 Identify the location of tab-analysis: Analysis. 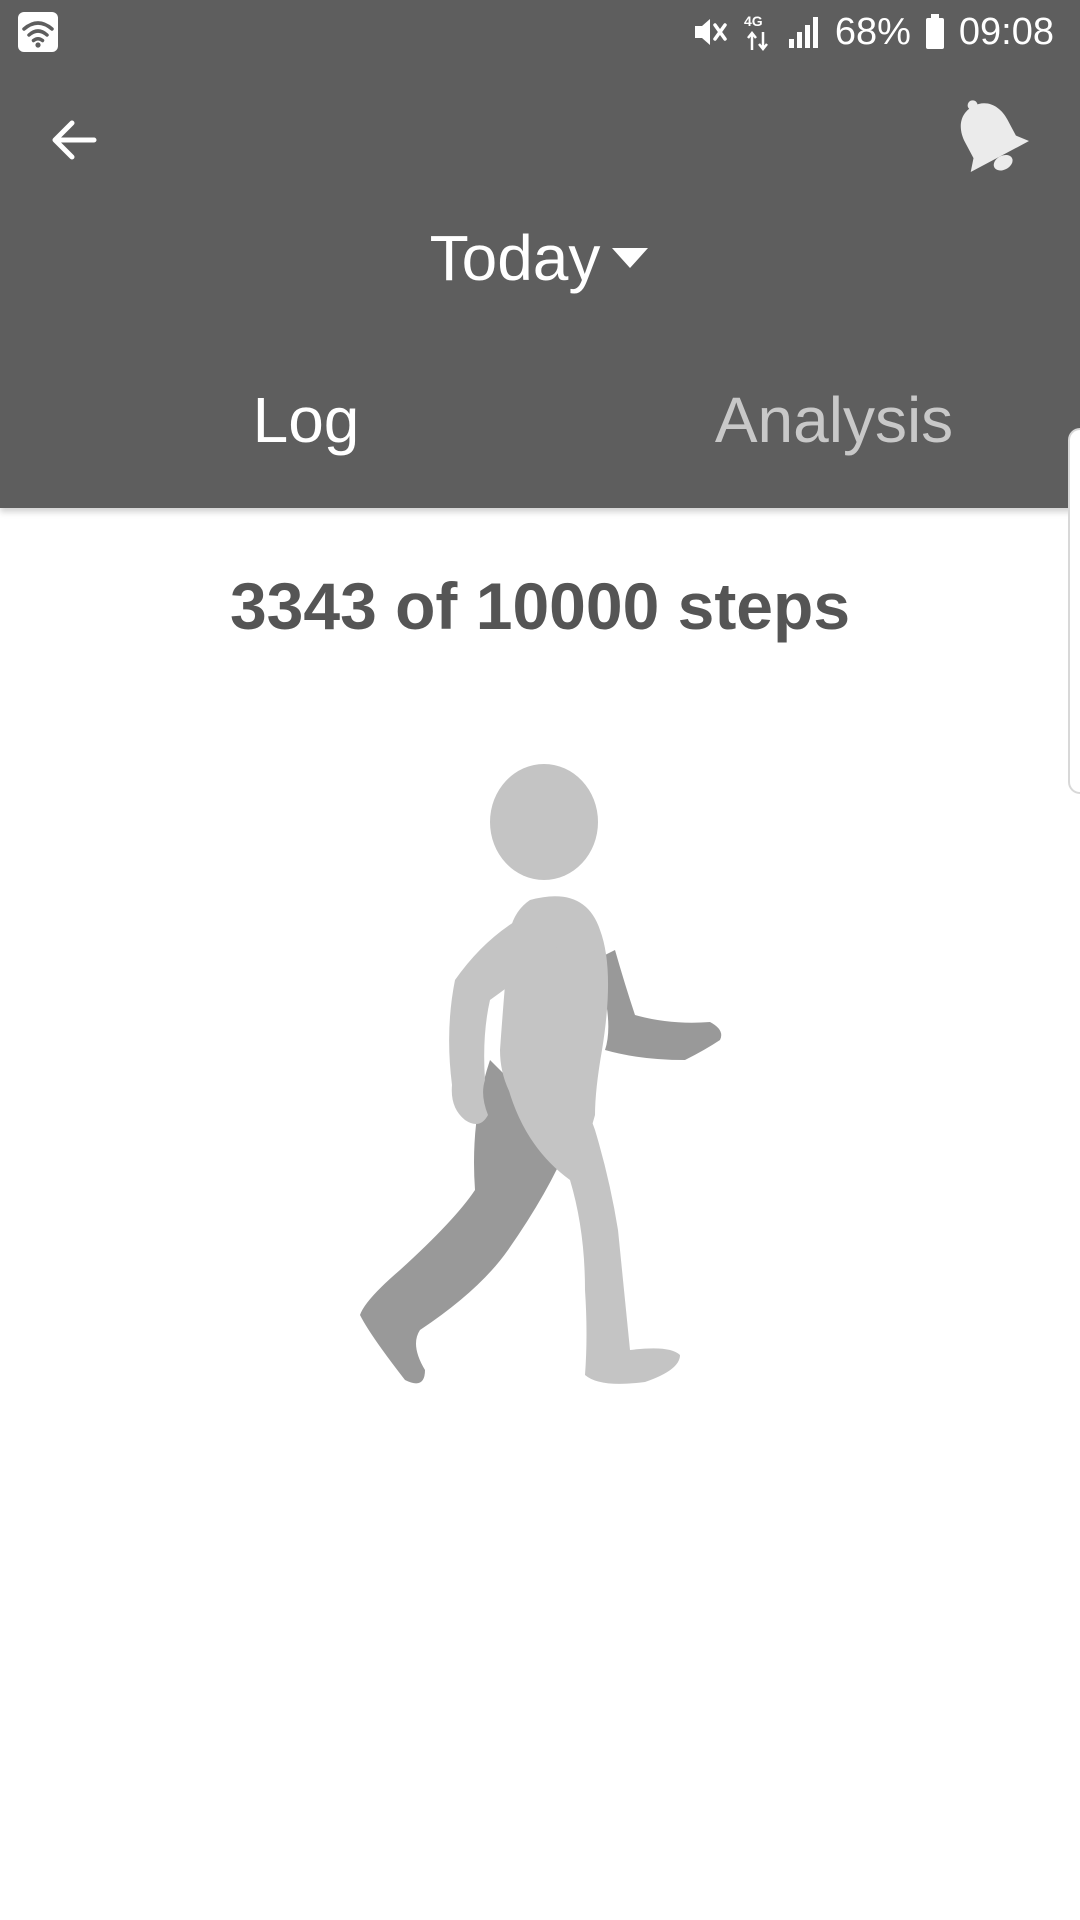
(834, 420).